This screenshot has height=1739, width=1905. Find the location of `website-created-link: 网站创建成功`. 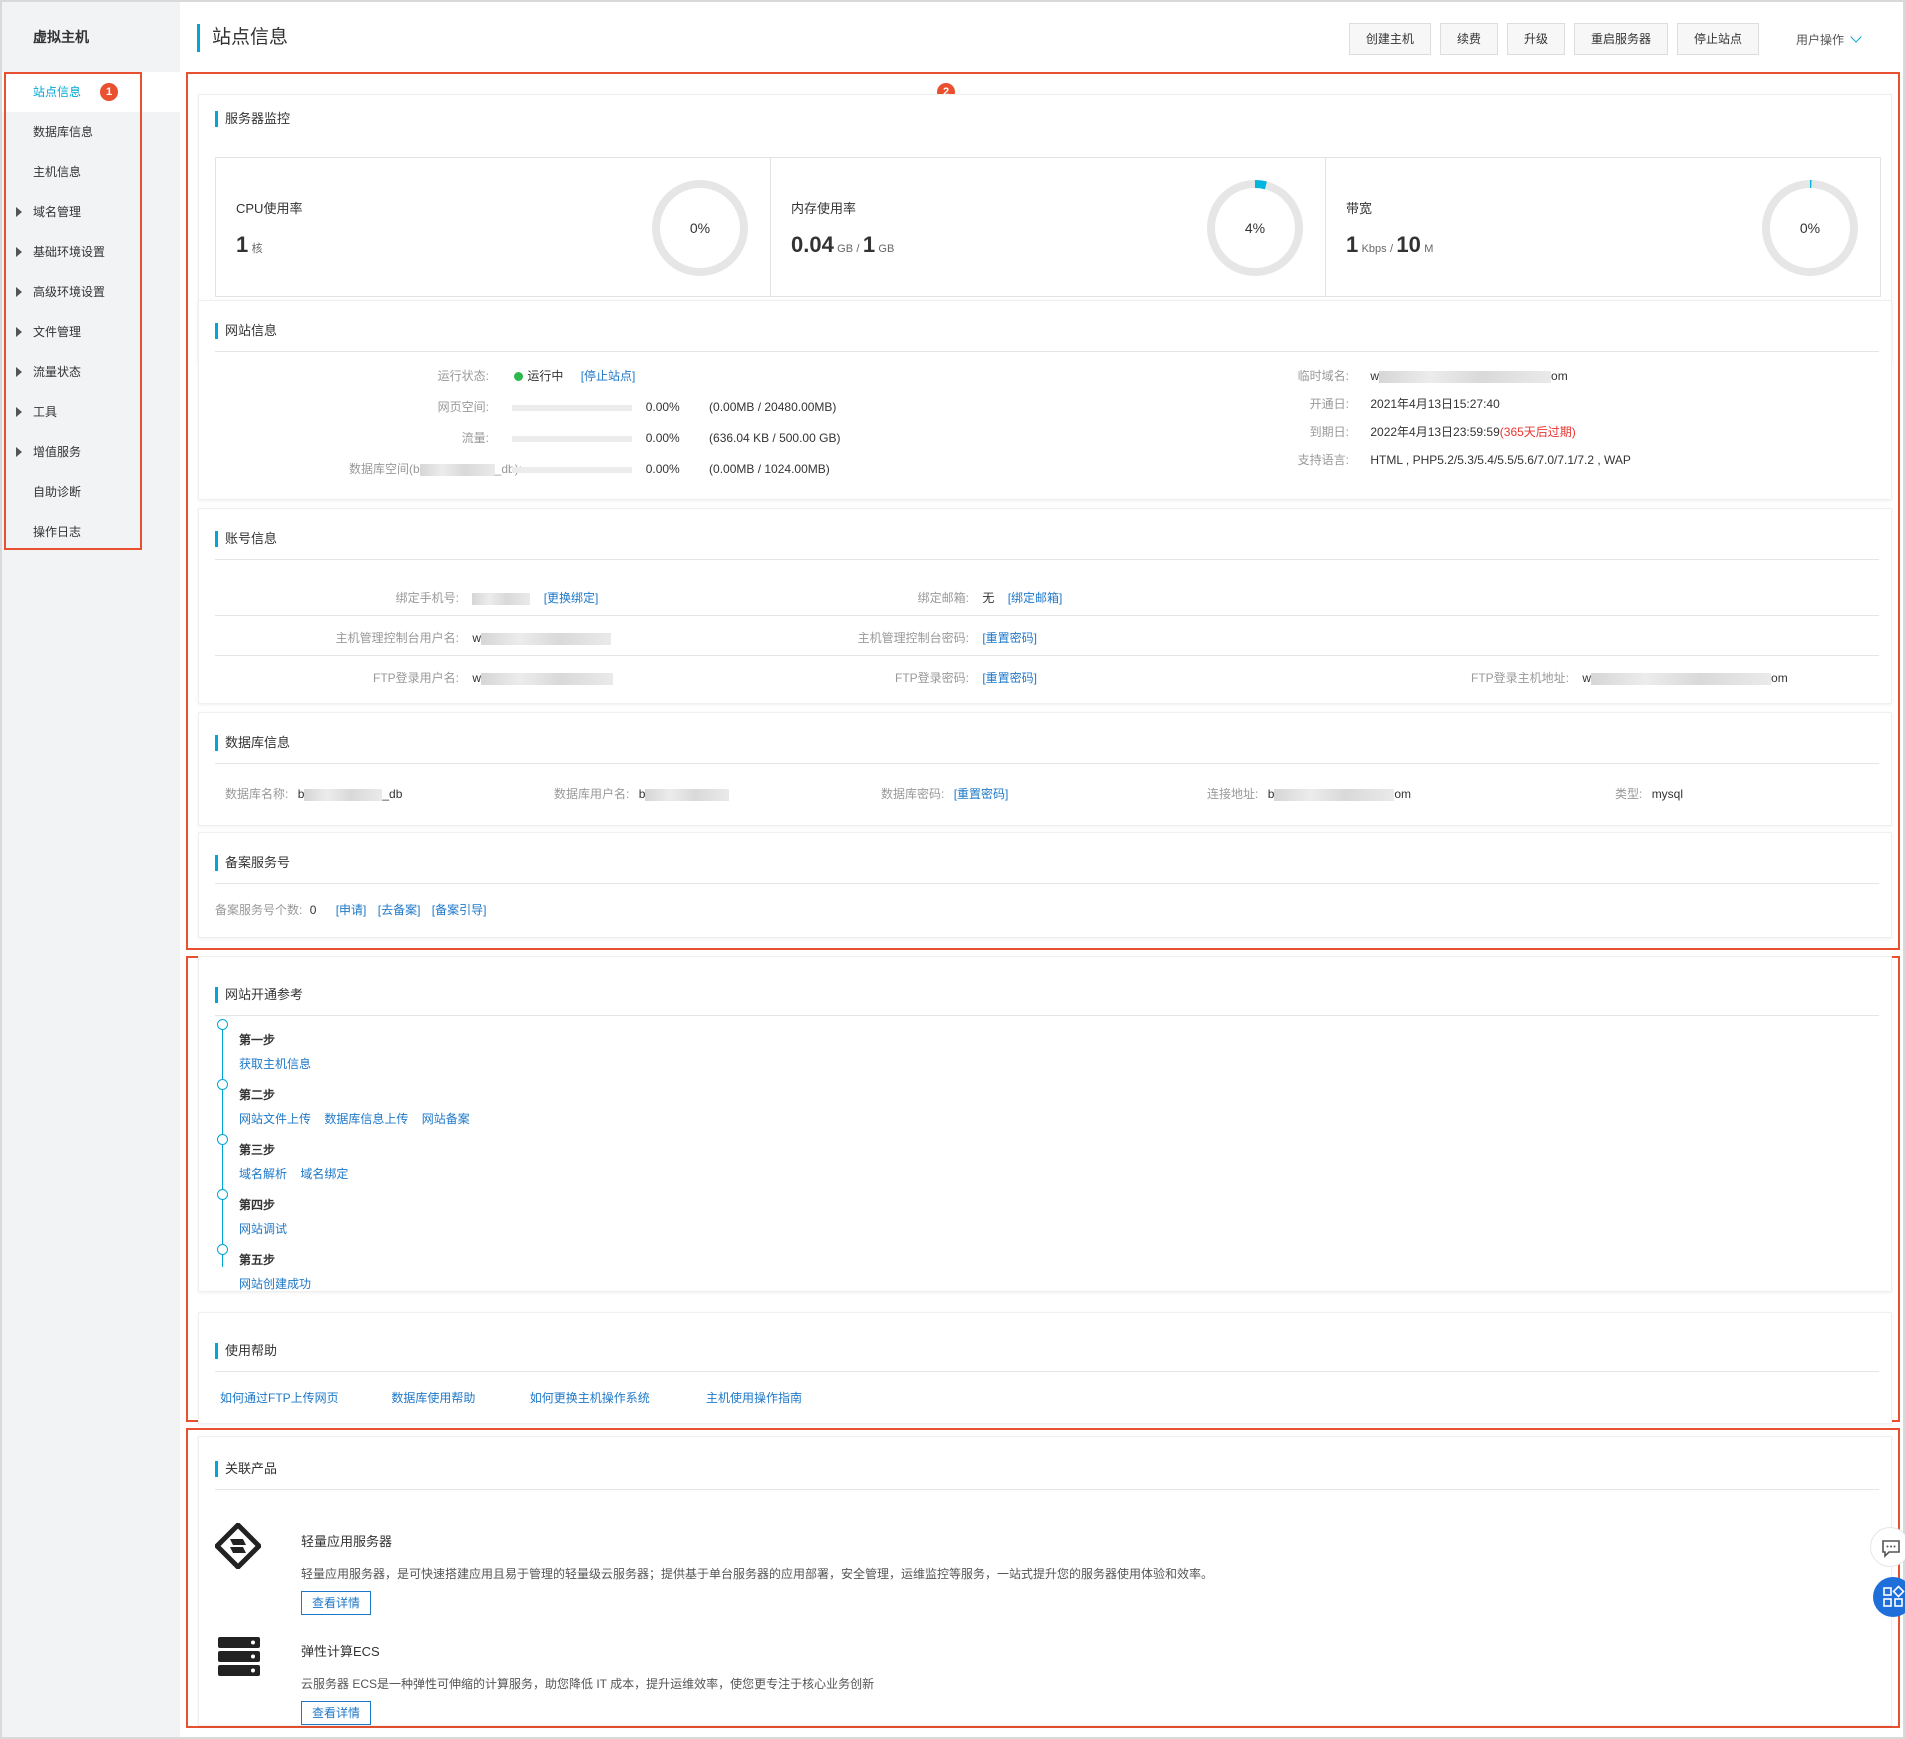

website-created-link: 网站创建成功 is located at coordinates (275, 1284).